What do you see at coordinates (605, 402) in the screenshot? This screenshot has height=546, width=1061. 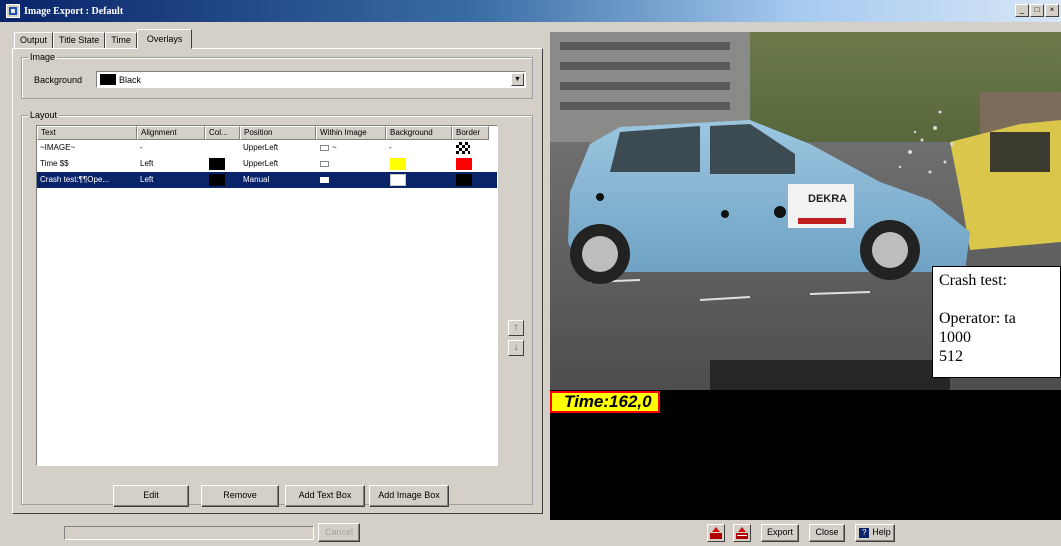 I see `time-overlay: Time:162,0` at bounding box center [605, 402].